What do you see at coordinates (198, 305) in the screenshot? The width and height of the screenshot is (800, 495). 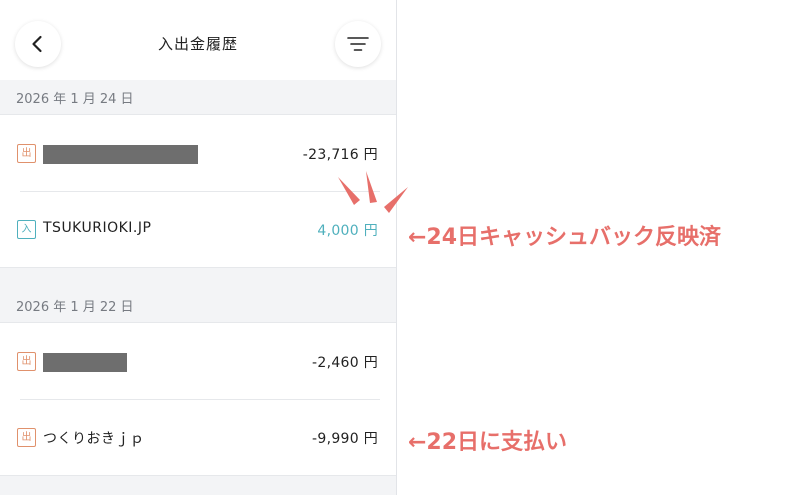 I see `date-header: 2026 年 1 月 22 日` at bounding box center [198, 305].